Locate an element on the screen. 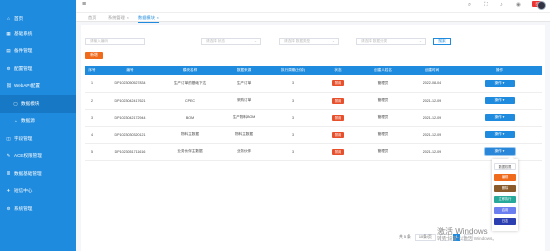 The width and height of the screenshot is (550, 251). sidebar-item: ⚙ 配置管理 is located at coordinates (38, 69).